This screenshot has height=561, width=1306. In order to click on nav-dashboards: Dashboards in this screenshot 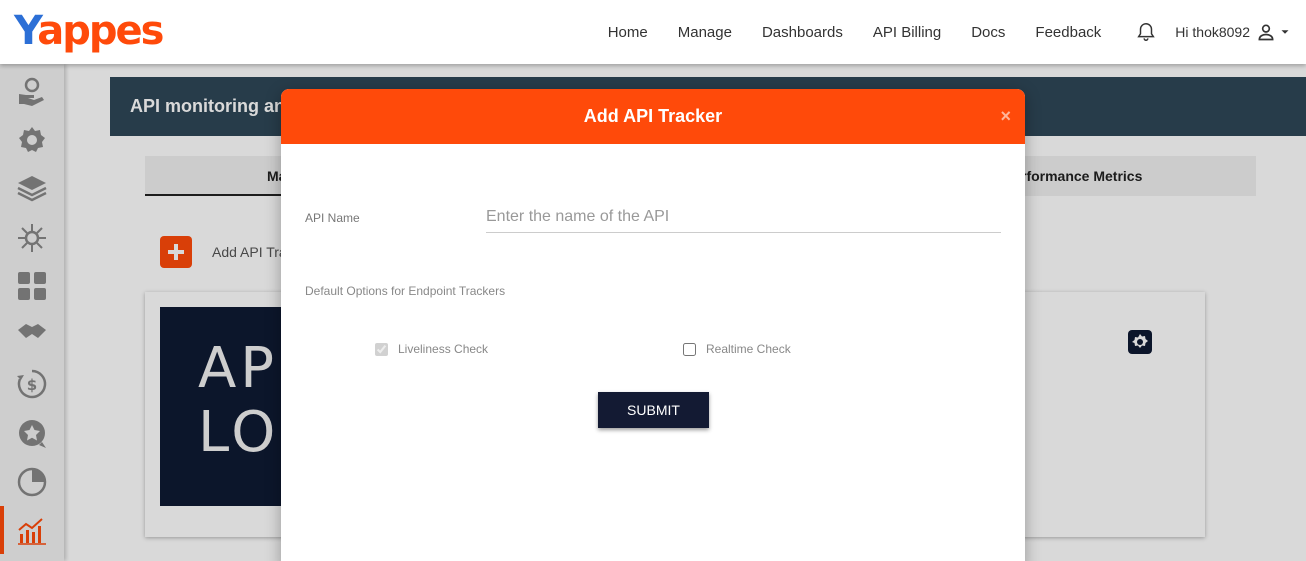, I will do `click(802, 32)`.